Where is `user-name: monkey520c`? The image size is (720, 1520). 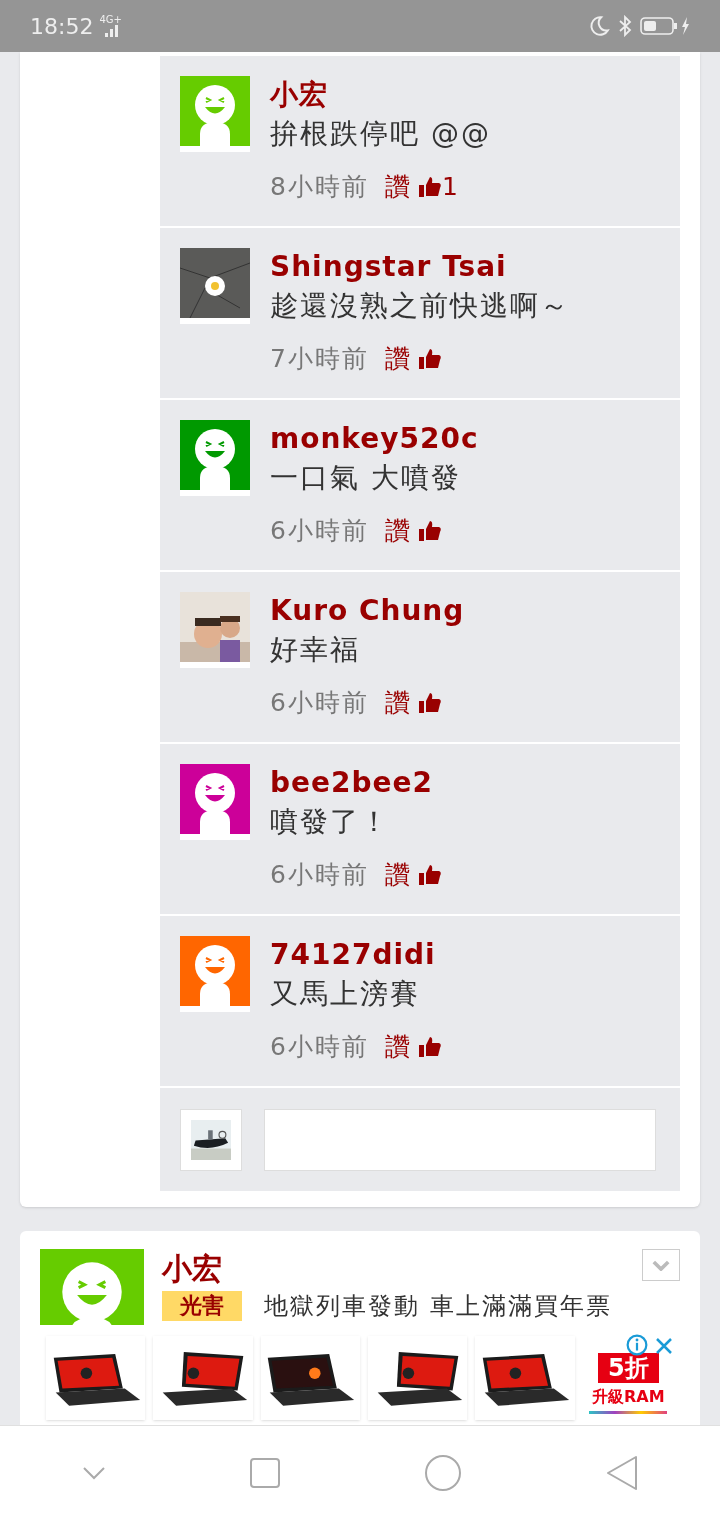
user-name: monkey520c is located at coordinates (374, 439).